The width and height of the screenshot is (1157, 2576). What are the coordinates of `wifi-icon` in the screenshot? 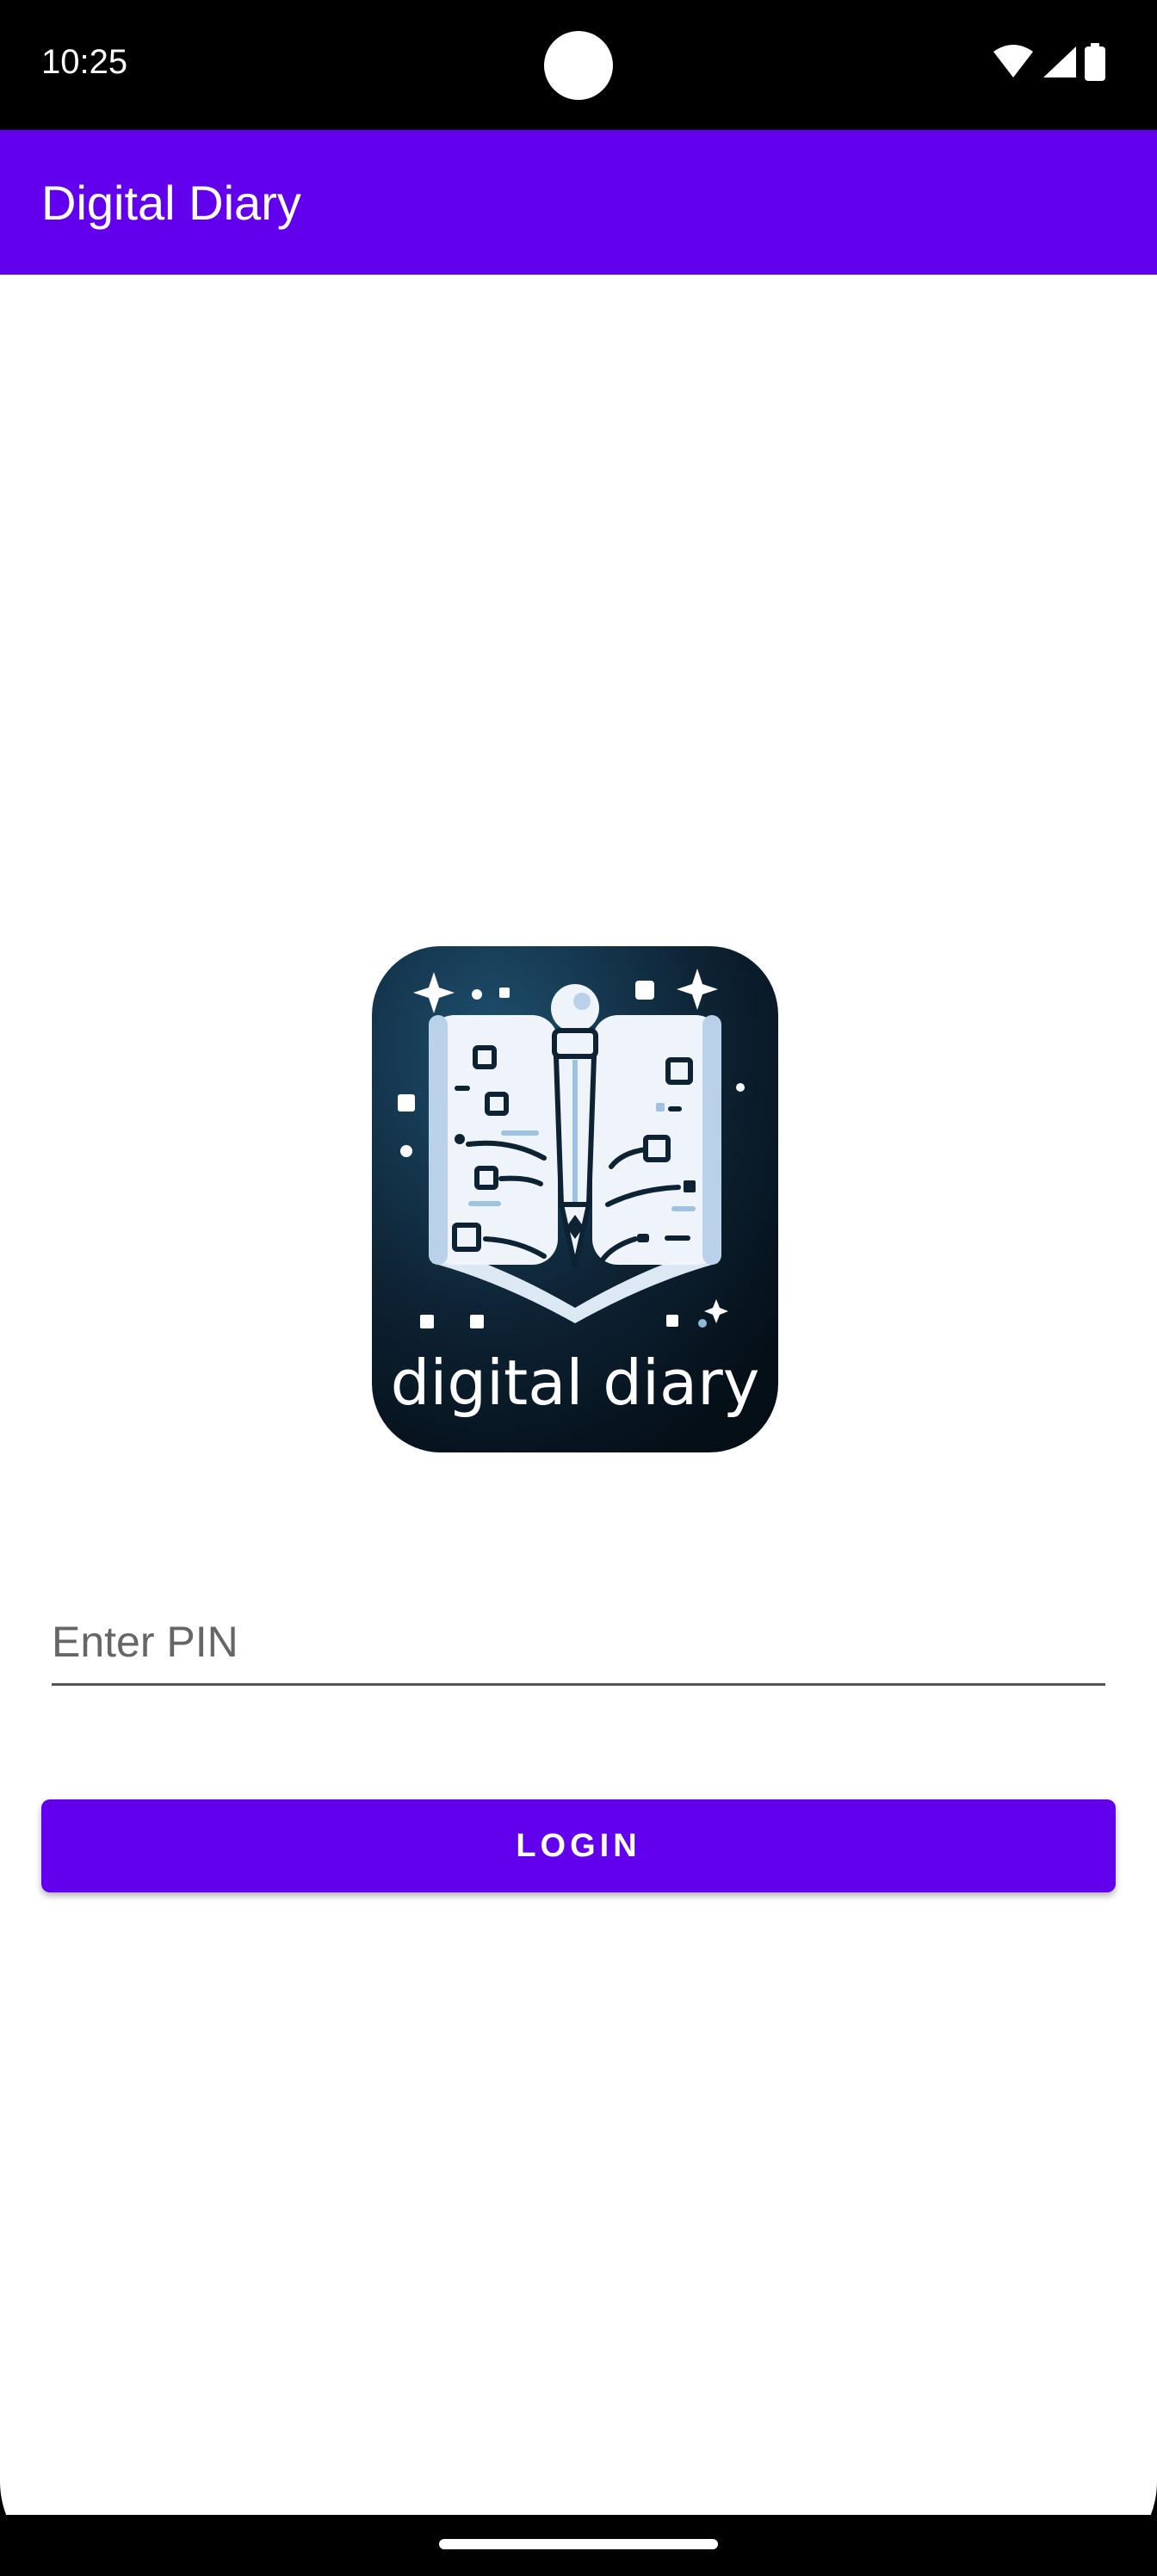 It's located at (1013, 61).